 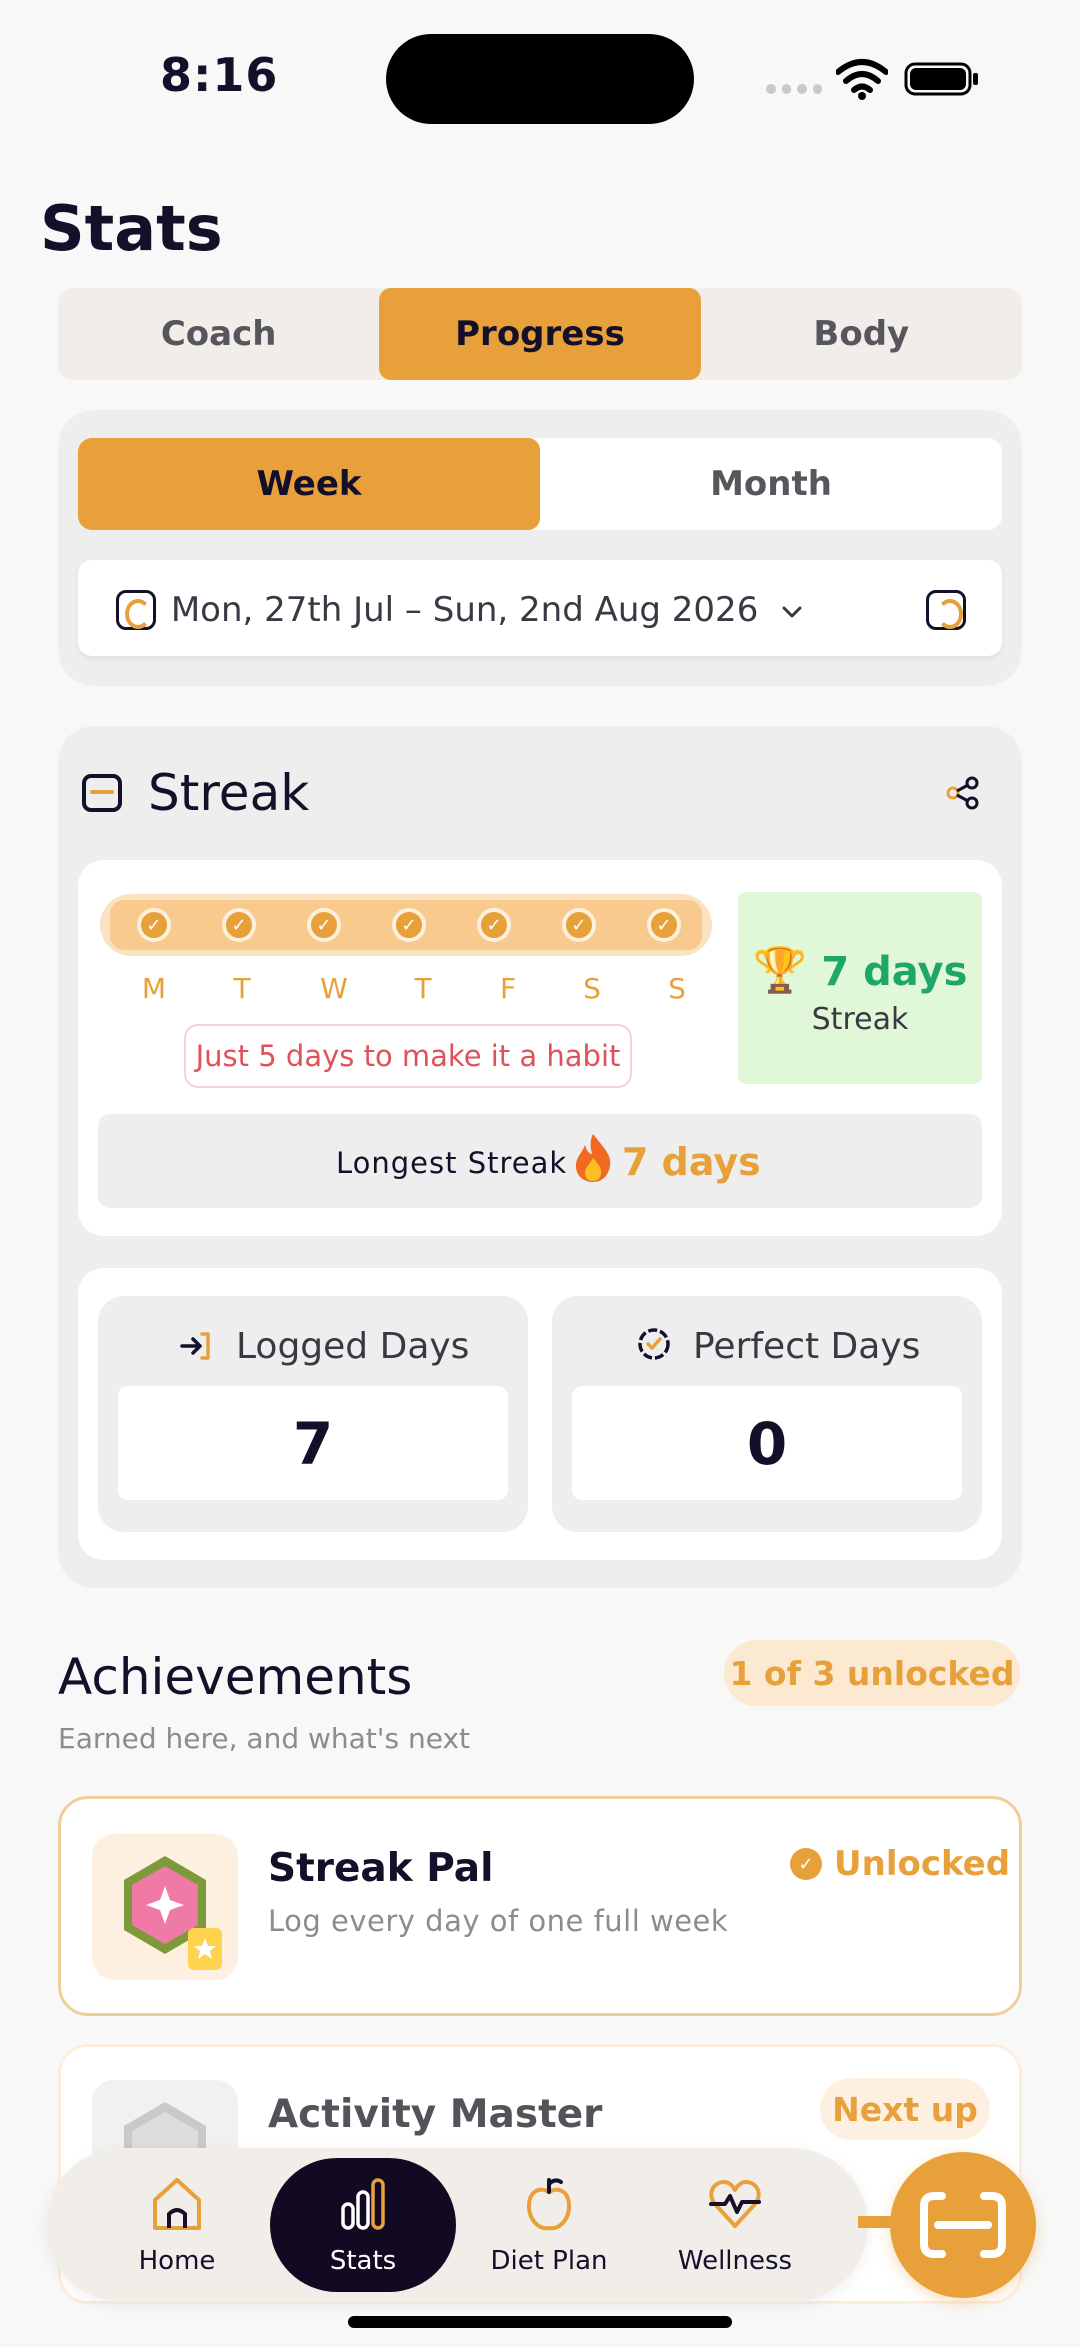 I want to click on share-icon, so click(x=963, y=793).